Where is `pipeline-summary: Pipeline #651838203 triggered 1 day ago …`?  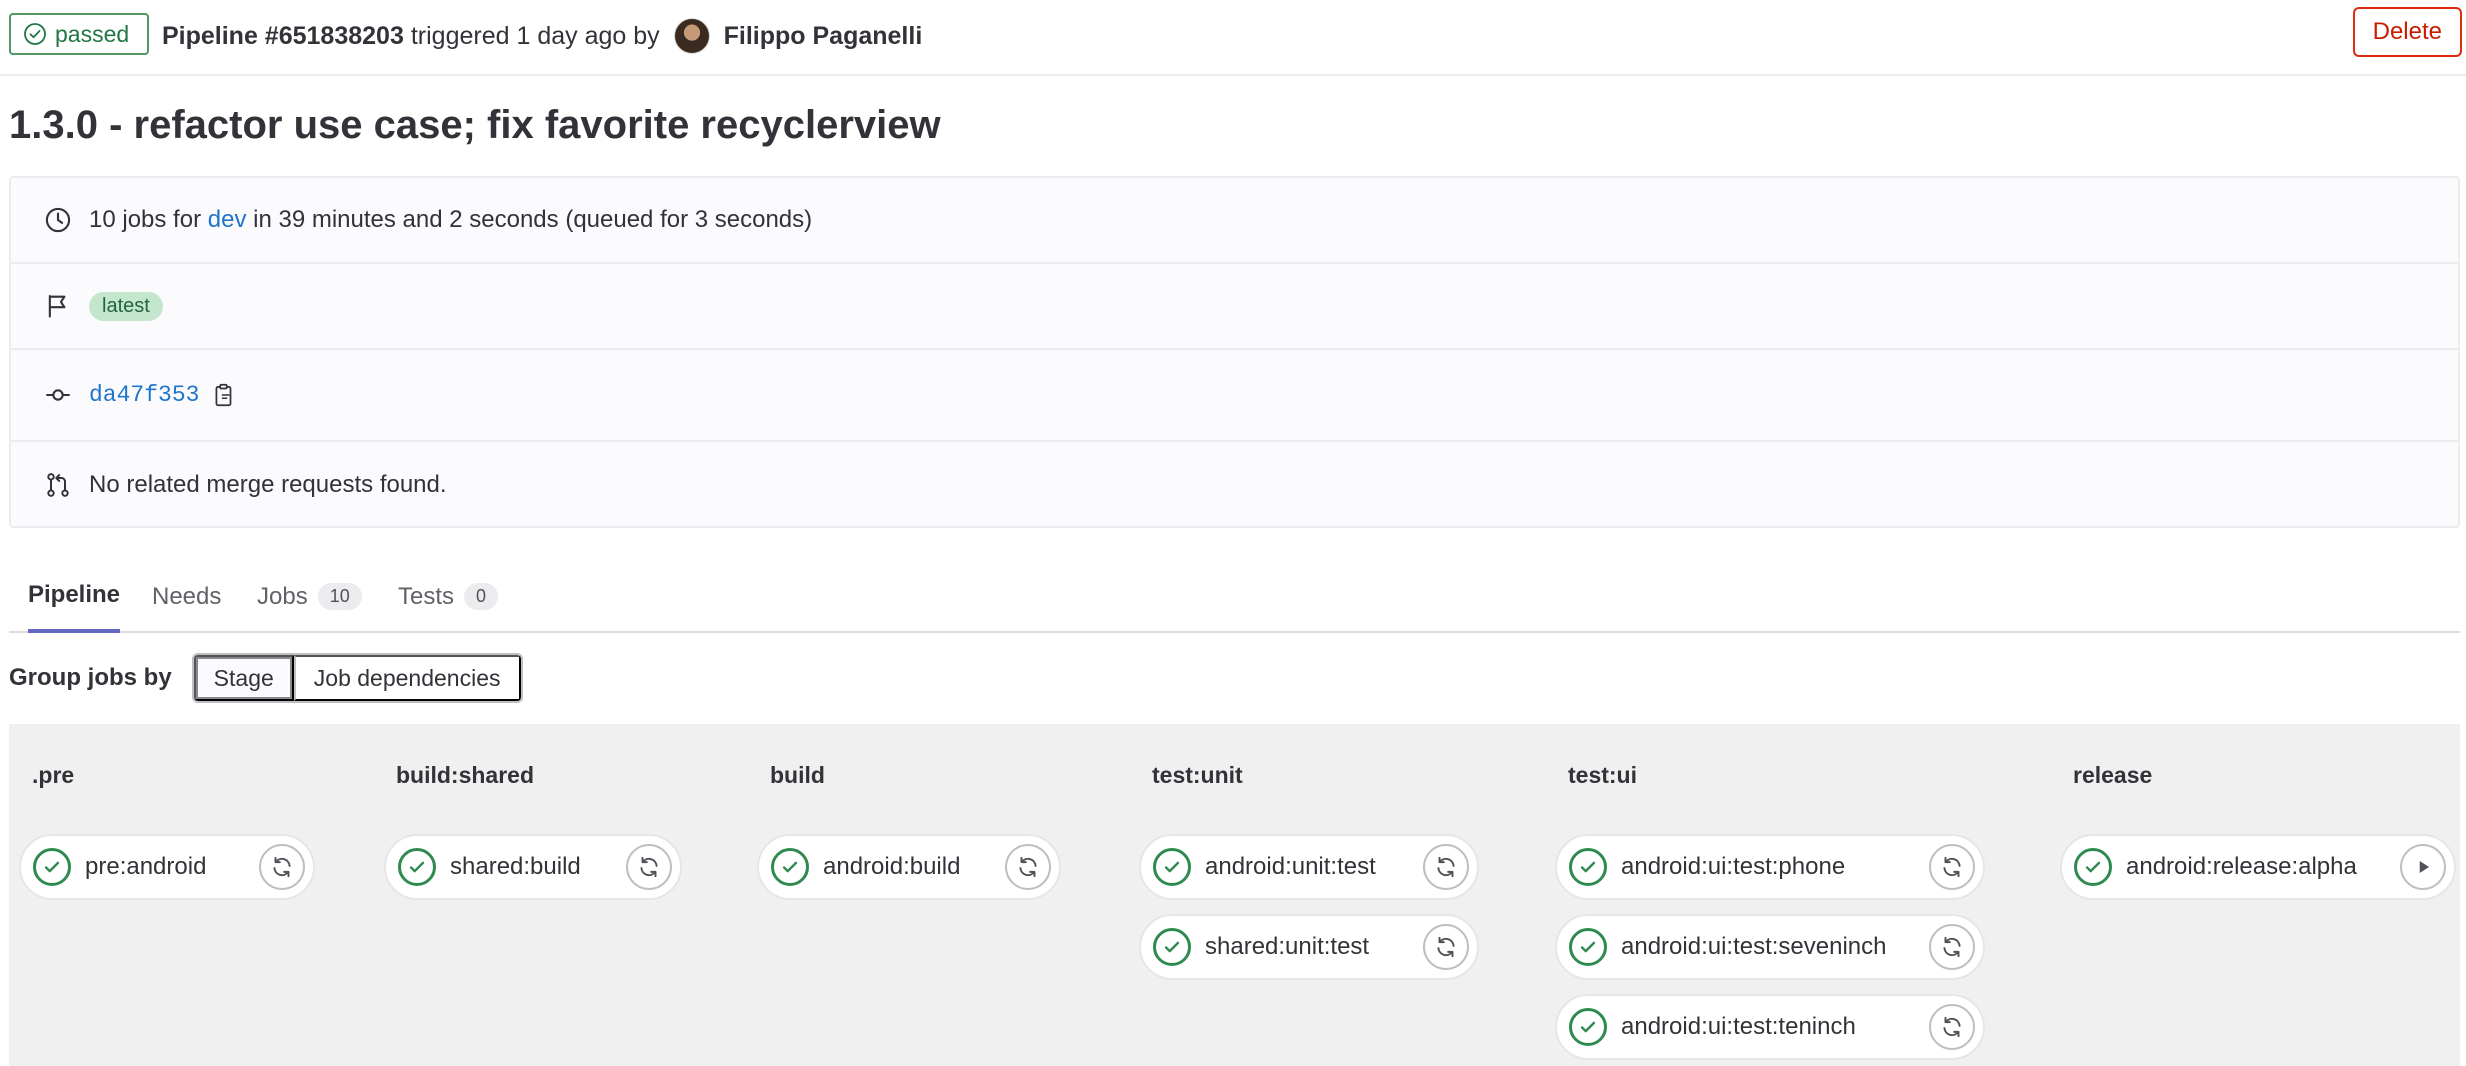
pipeline-summary: Pipeline #651838203 triggered 1 day ago … is located at coordinates (542, 36).